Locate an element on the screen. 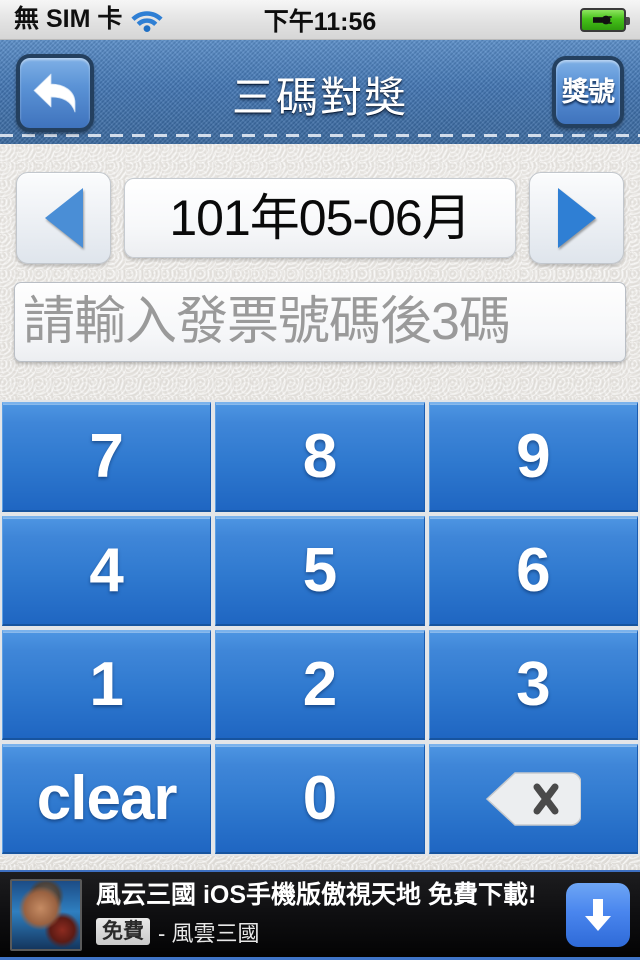 This screenshot has height=960, width=640. key-0-label: 0 is located at coordinates (320, 798).